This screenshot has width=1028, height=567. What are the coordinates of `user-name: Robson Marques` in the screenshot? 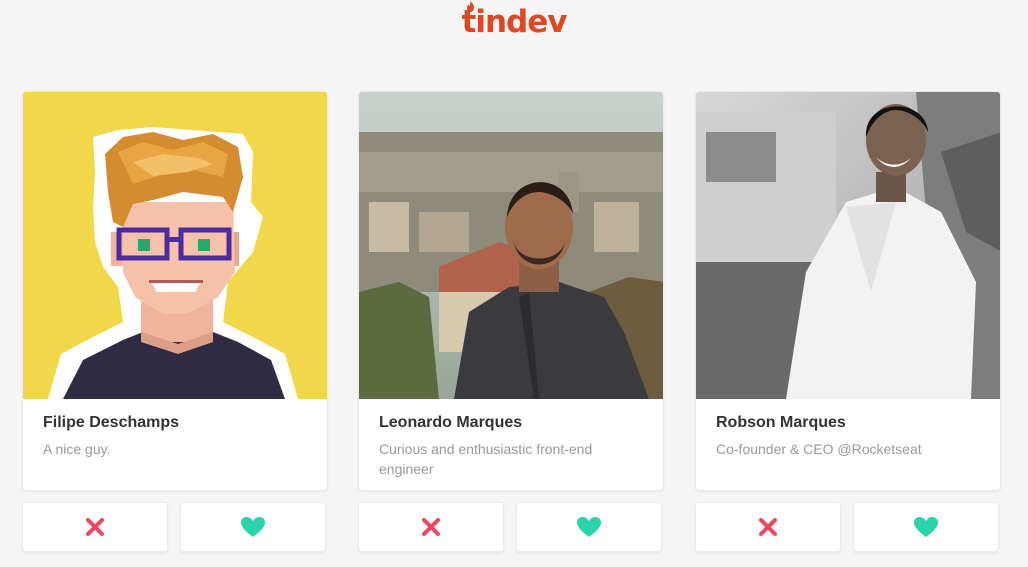 It's located at (781, 422).